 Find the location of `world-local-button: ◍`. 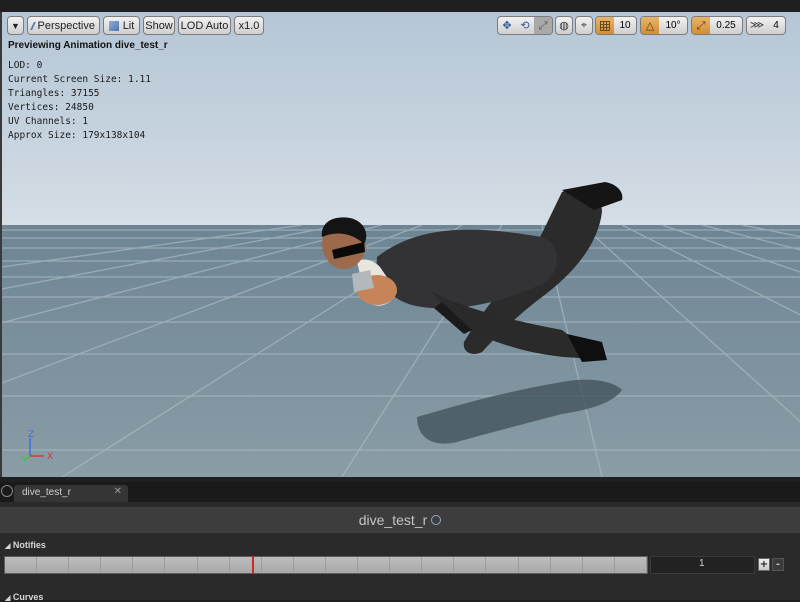

world-local-button: ◍ is located at coordinates (564, 25).